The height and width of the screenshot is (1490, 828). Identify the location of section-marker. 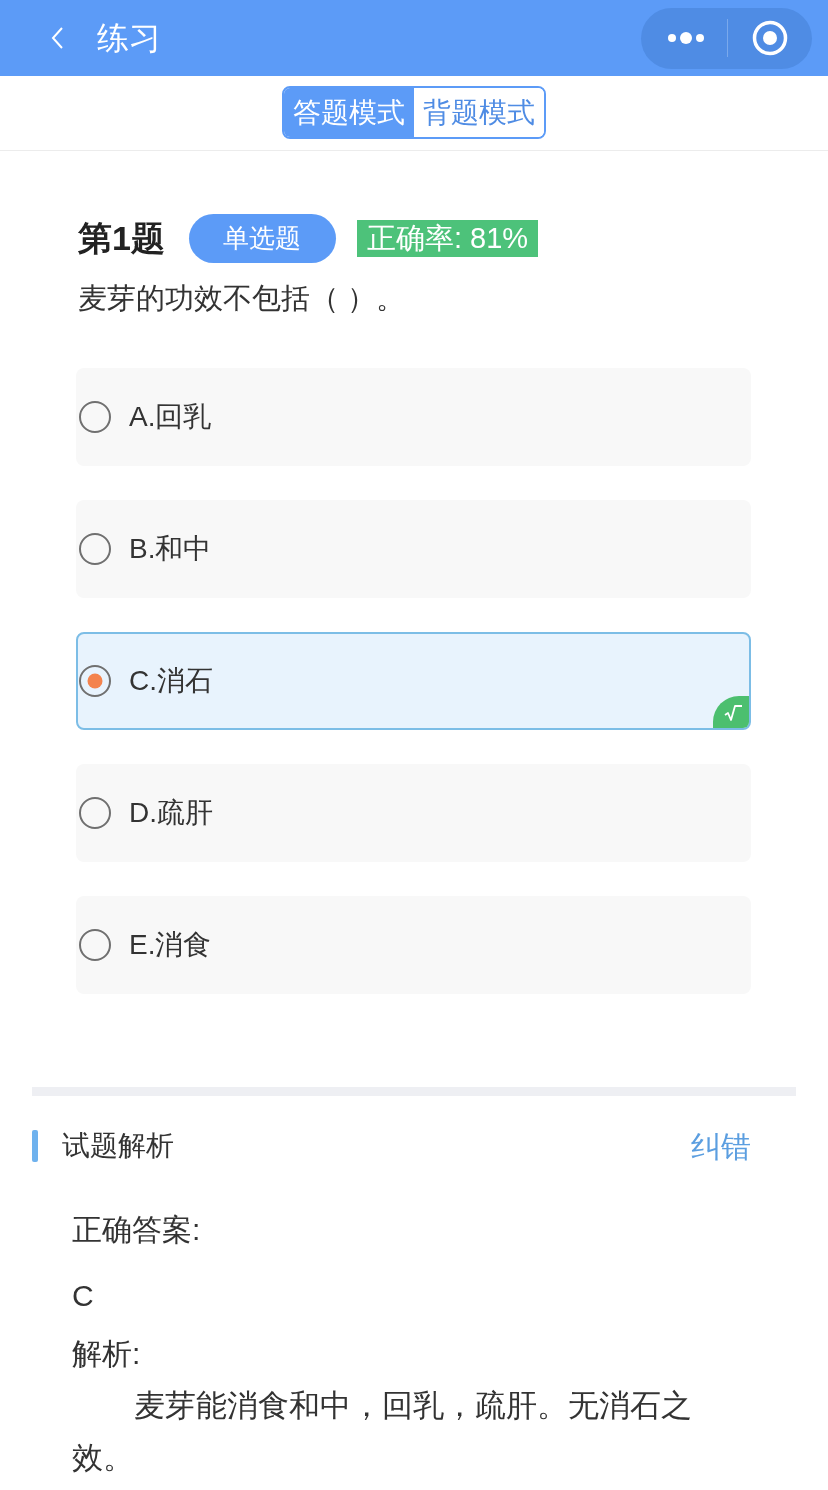
(35, 1146).